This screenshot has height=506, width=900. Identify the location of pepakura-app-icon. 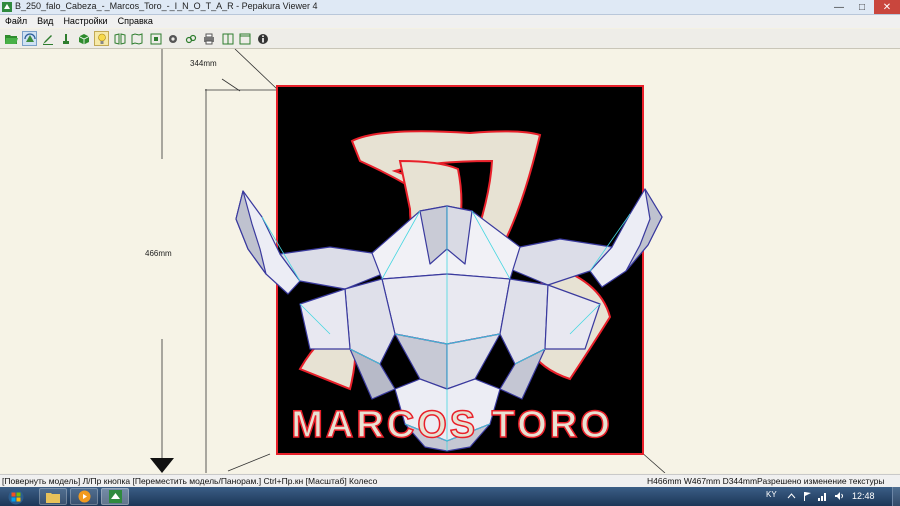
(115, 496).